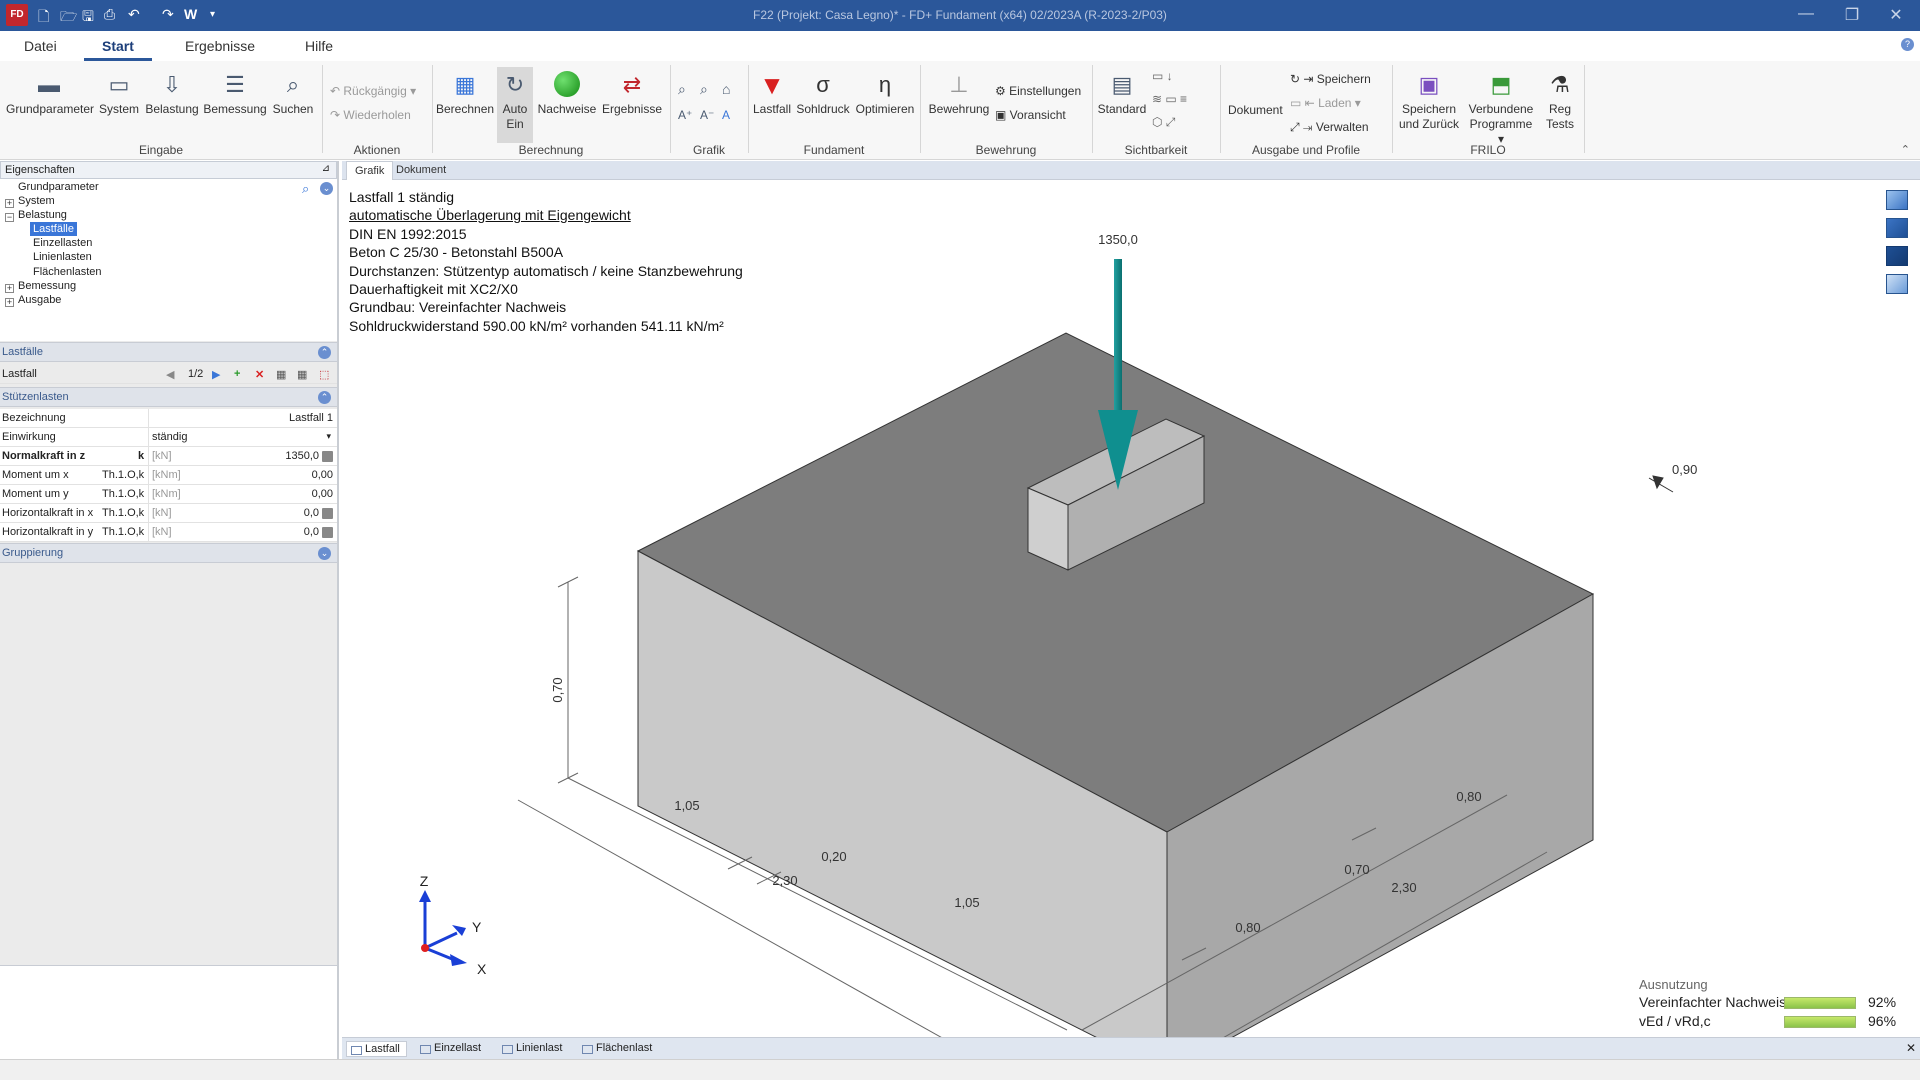 Image resolution: width=1920 pixels, height=1080 pixels. What do you see at coordinates (324, 374) in the screenshot?
I see `export-icon: ⬚` at bounding box center [324, 374].